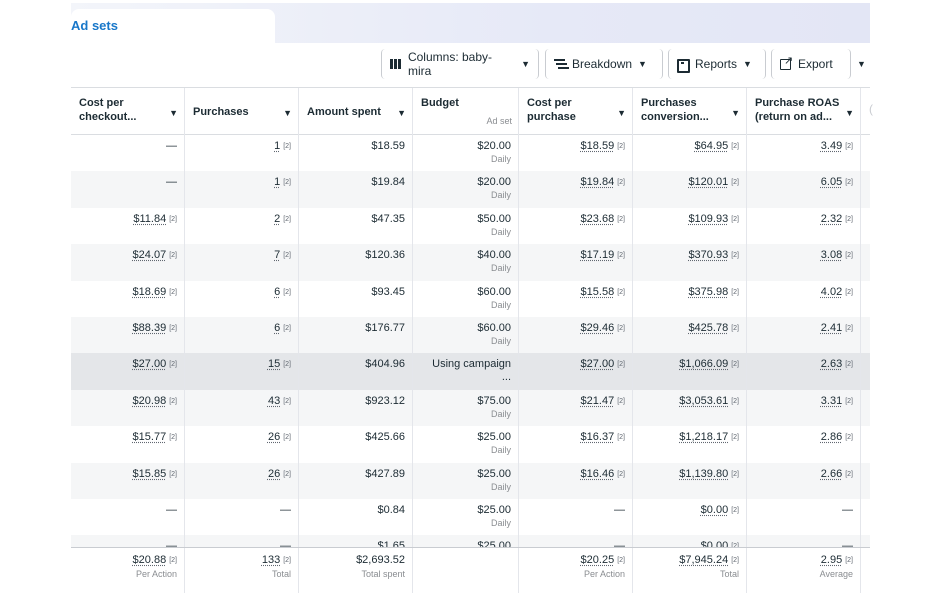 The width and height of the screenshot is (942, 593). I want to click on cell-value: $109.93, so click(708, 219).